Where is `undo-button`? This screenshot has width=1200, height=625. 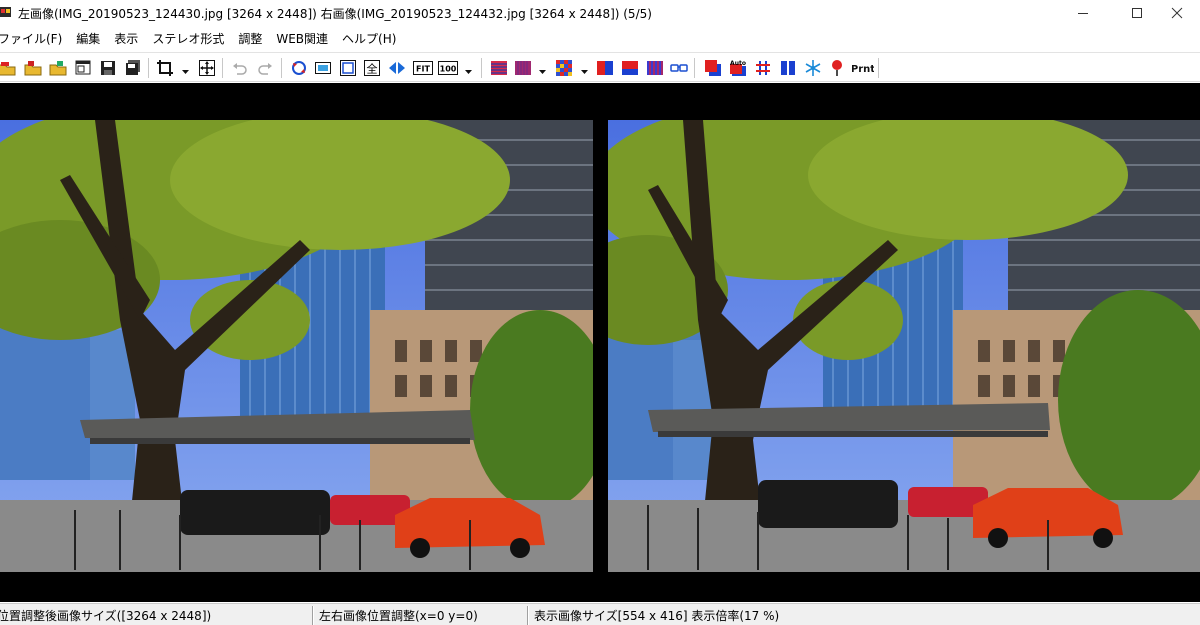
undo-button is located at coordinates (240, 68).